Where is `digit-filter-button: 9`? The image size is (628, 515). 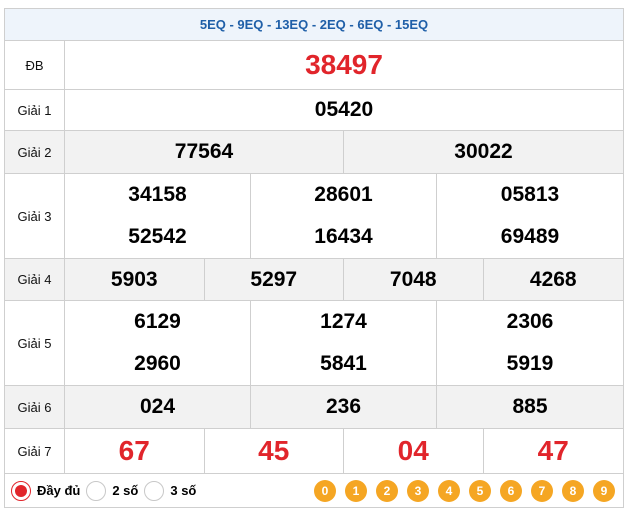 digit-filter-button: 9 is located at coordinates (604, 490).